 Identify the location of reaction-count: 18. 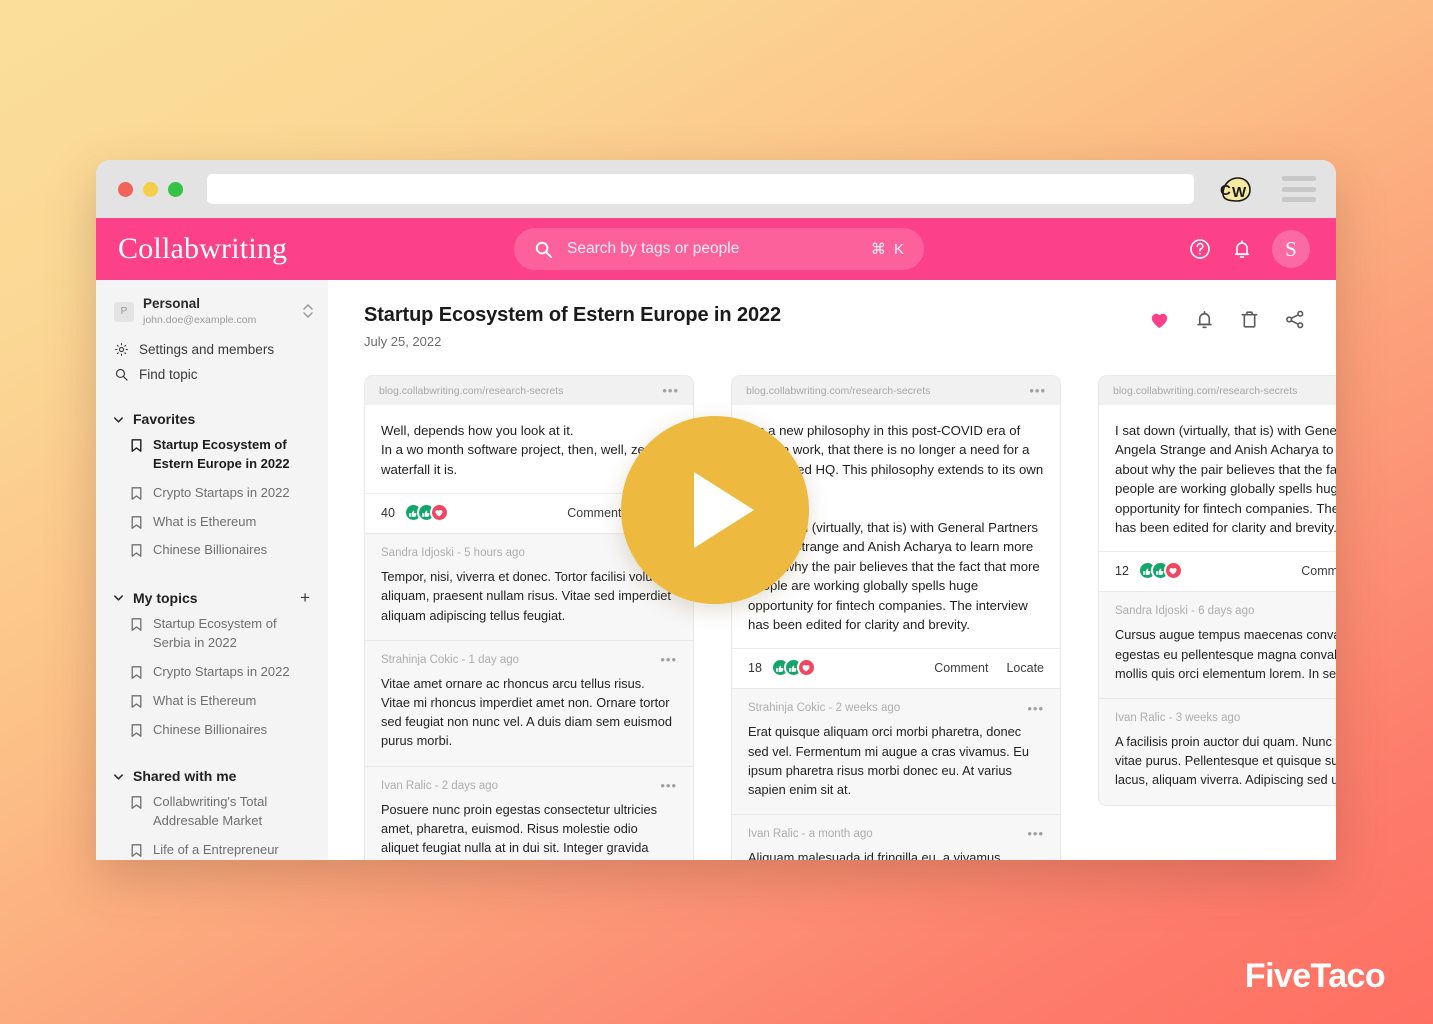
(755, 667).